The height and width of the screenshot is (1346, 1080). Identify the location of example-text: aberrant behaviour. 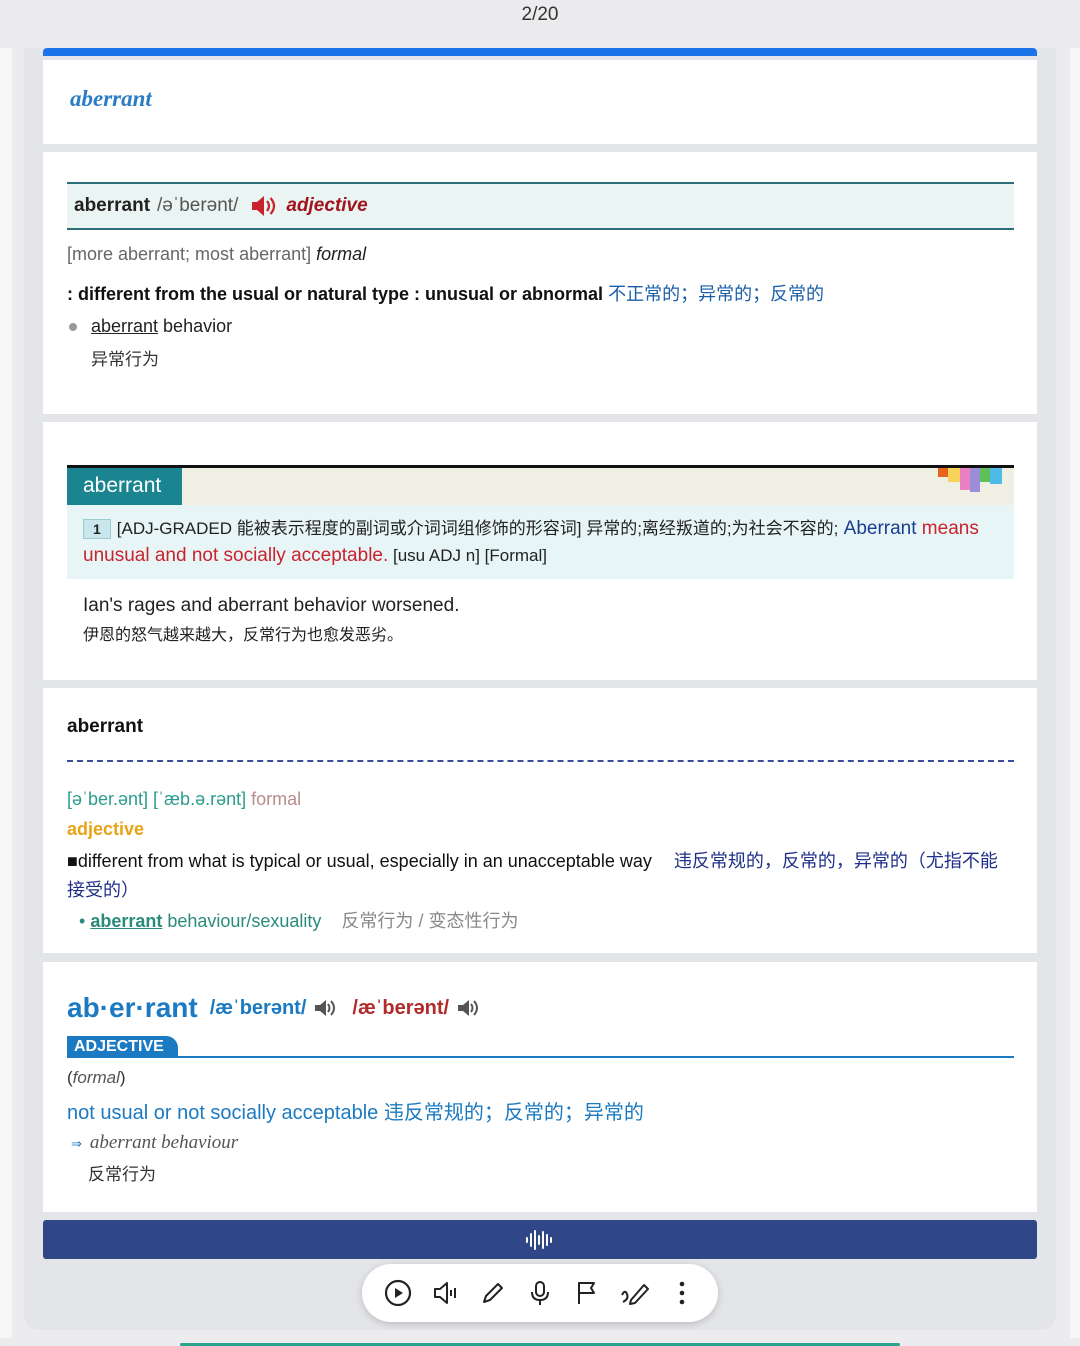
(164, 1142).